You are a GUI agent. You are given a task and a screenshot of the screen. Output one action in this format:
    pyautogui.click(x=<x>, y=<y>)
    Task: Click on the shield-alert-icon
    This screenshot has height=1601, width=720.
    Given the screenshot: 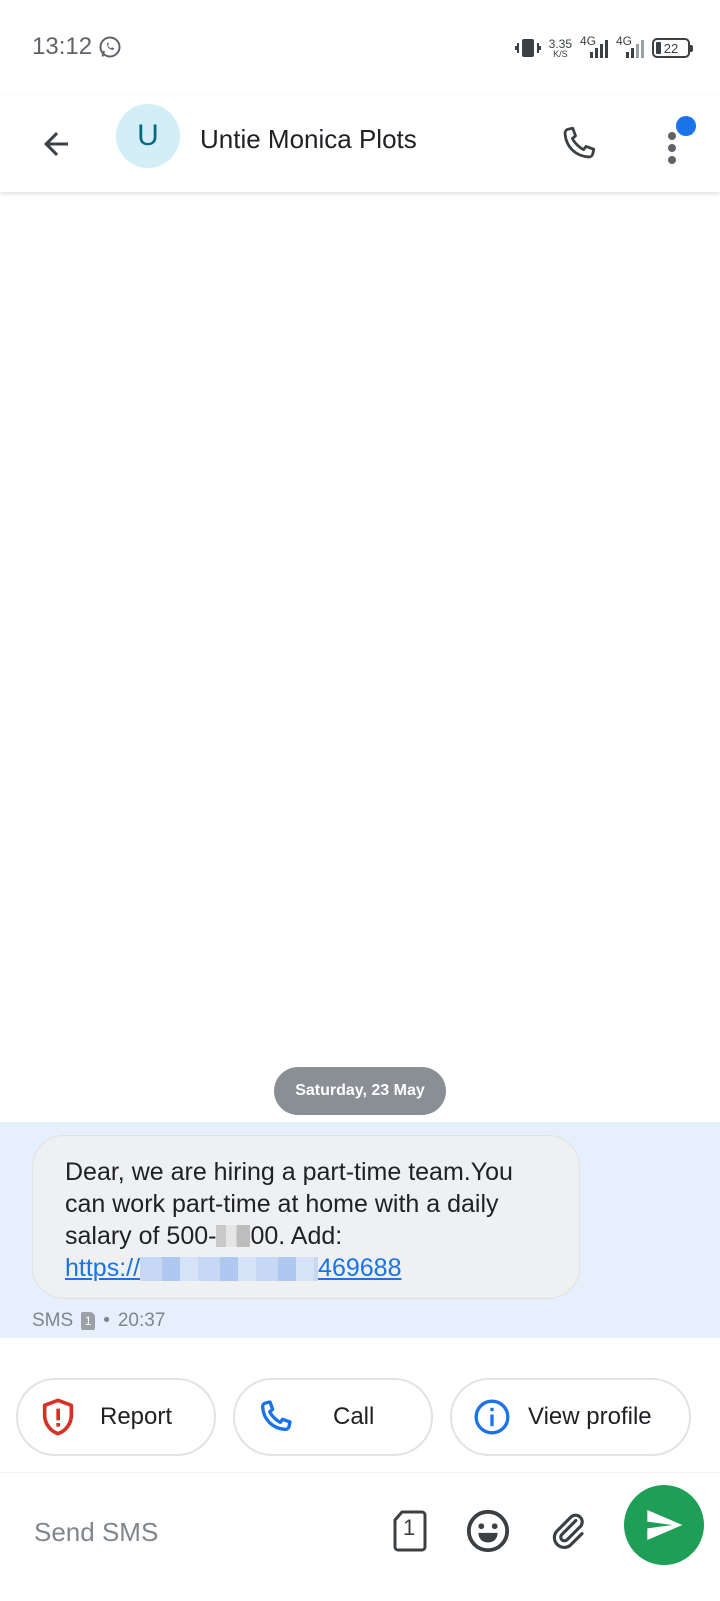 What is the action you would take?
    pyautogui.click(x=58, y=1417)
    